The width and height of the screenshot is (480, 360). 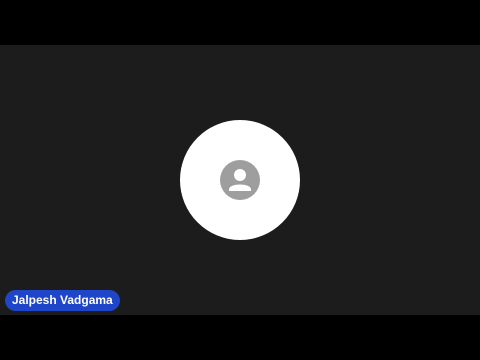 I want to click on person-icon, so click(x=240, y=180).